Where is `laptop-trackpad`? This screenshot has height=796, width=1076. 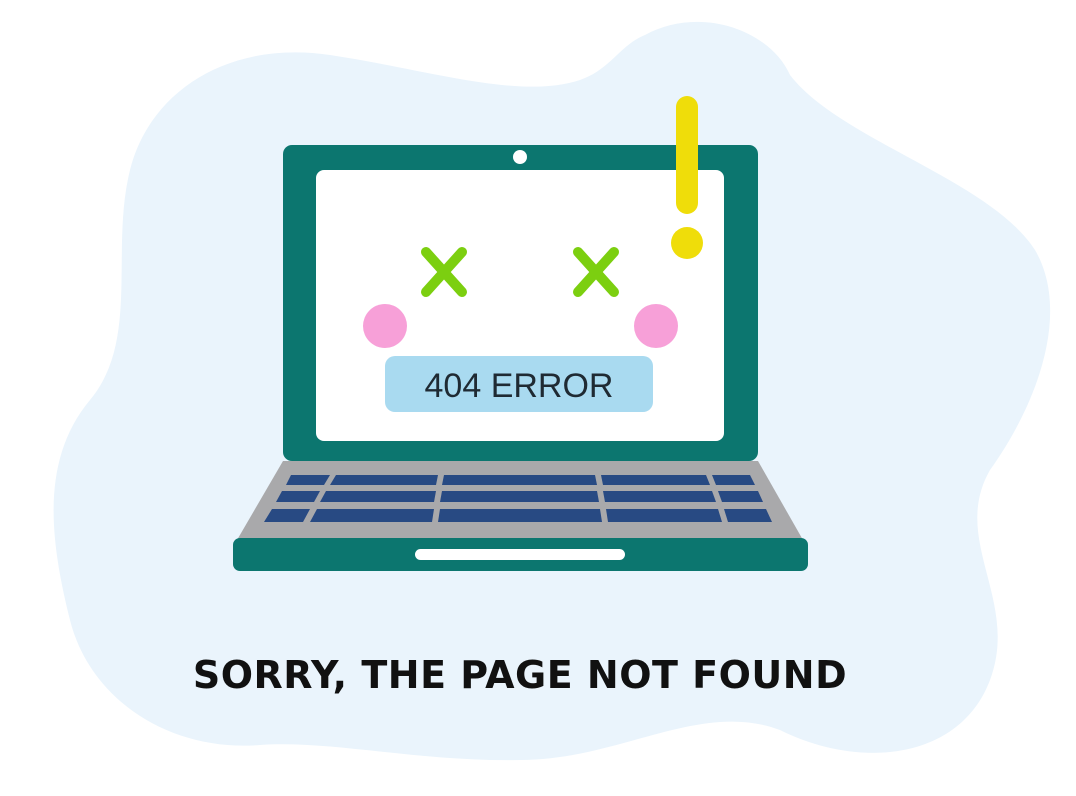
laptop-trackpad is located at coordinates (520, 554).